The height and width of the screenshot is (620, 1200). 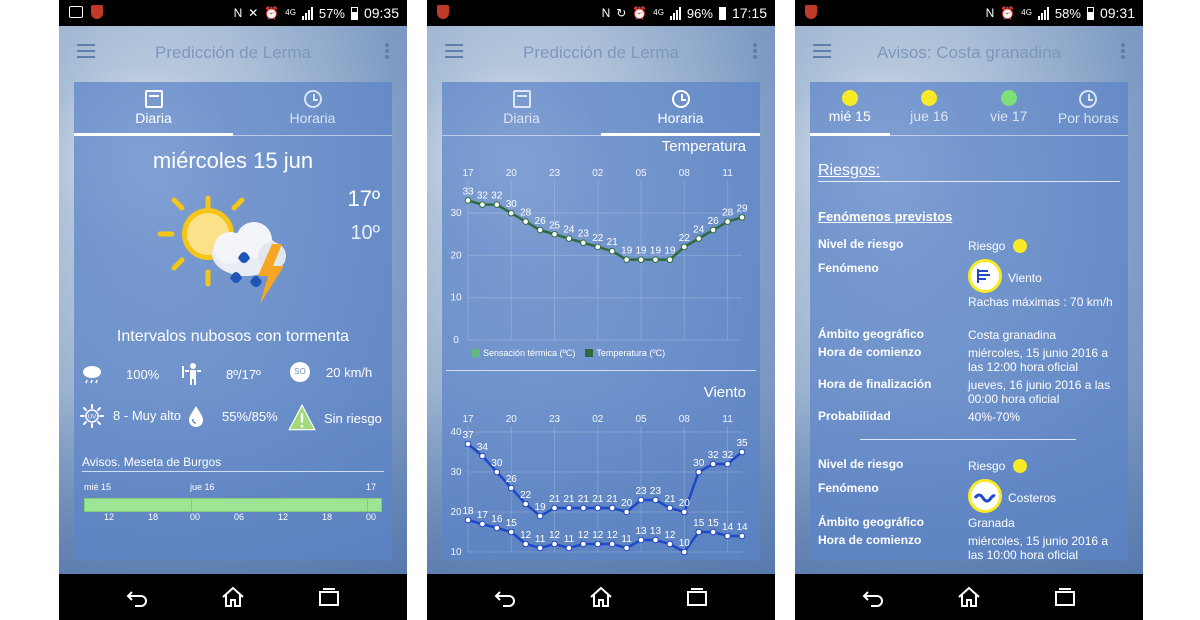 I want to click on clock-time: 17:15, so click(x=749, y=13).